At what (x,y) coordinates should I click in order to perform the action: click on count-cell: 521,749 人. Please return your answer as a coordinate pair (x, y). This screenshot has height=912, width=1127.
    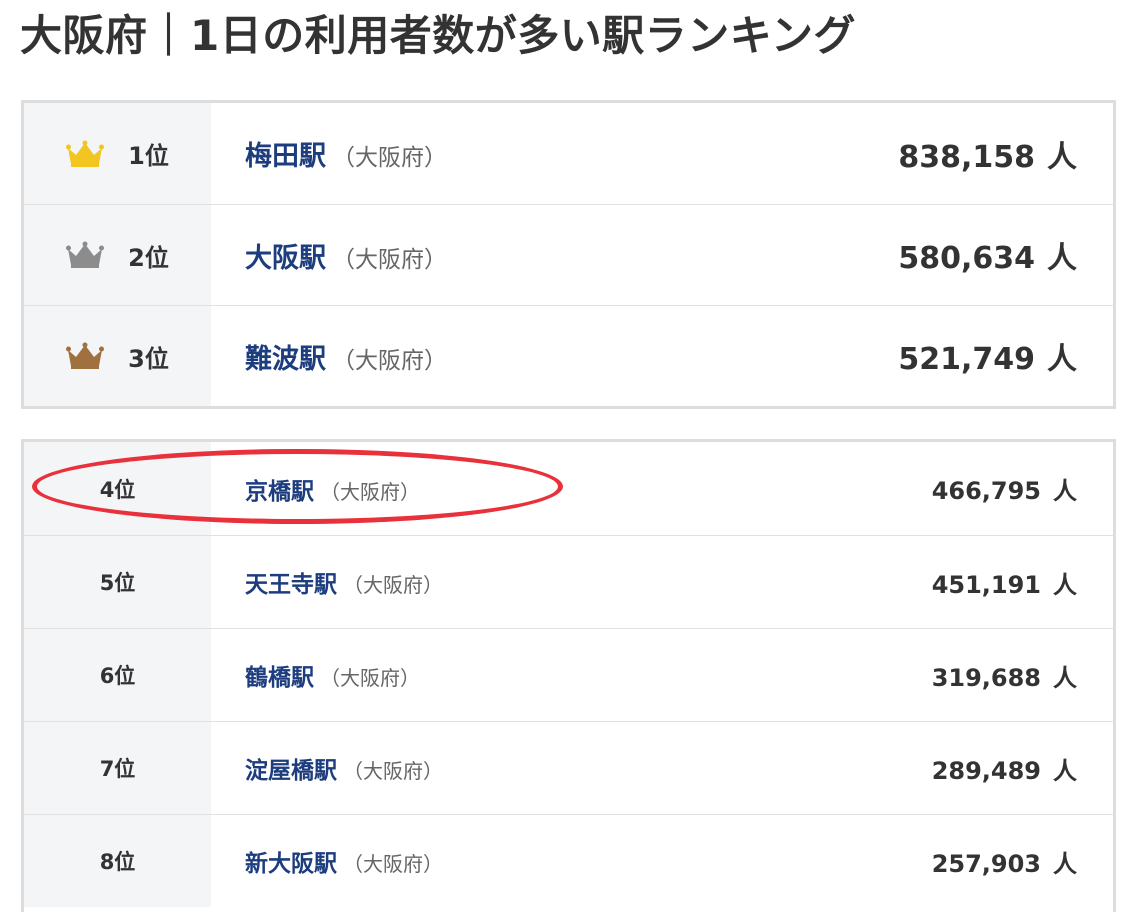
    Looking at the image, I should click on (1005, 356).